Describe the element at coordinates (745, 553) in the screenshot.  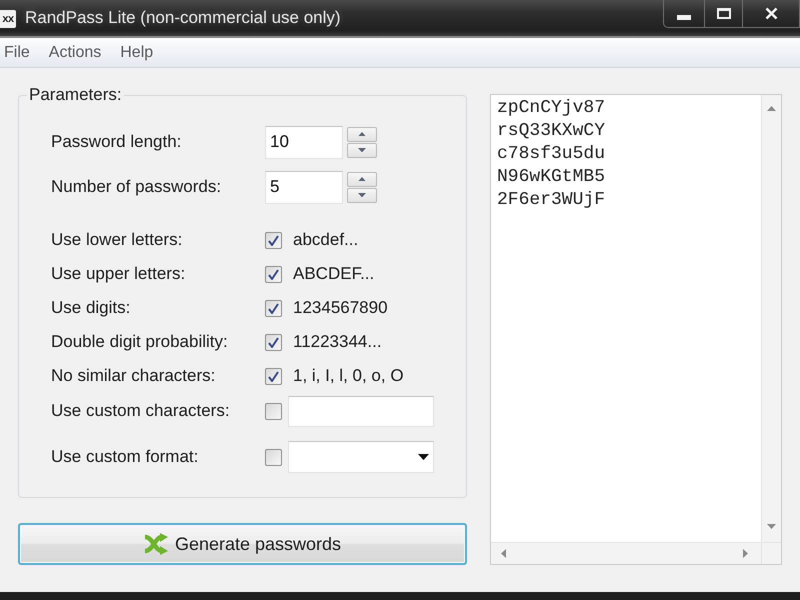
I see `scroll-right-icon` at that location.